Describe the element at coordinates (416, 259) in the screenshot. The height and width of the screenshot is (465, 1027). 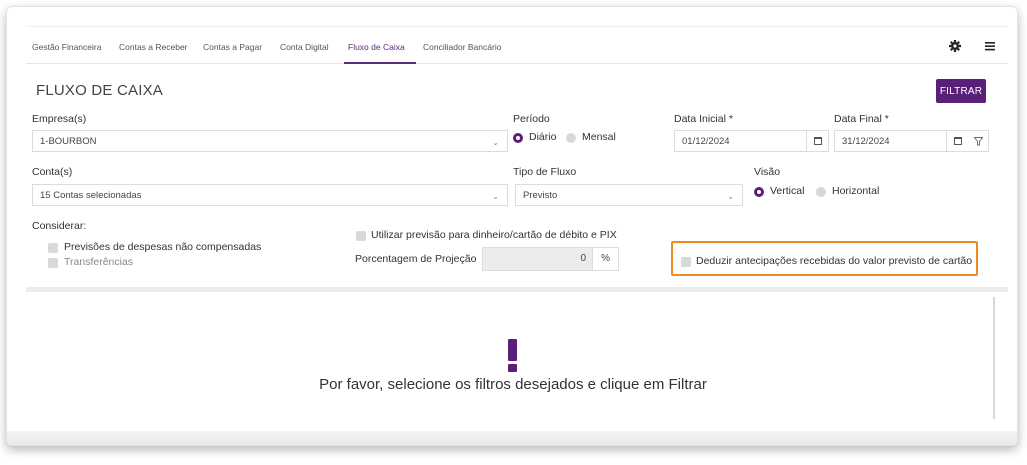
I see `porcentagem-label: Porcentagem de Projeção` at that location.